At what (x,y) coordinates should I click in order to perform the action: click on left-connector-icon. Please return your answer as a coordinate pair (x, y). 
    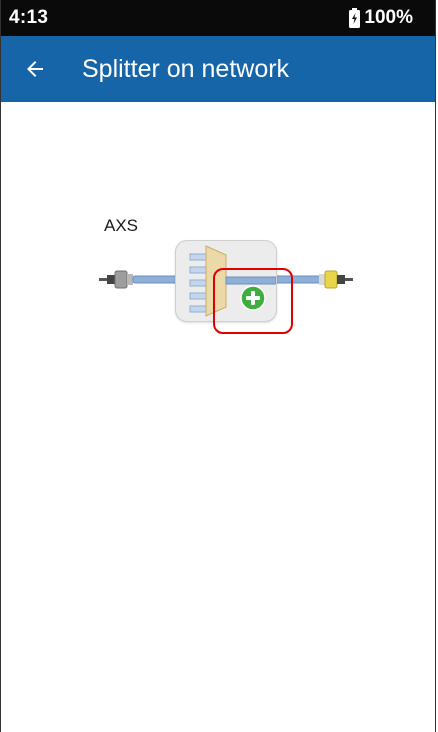
    Looking at the image, I should click on (116, 279).